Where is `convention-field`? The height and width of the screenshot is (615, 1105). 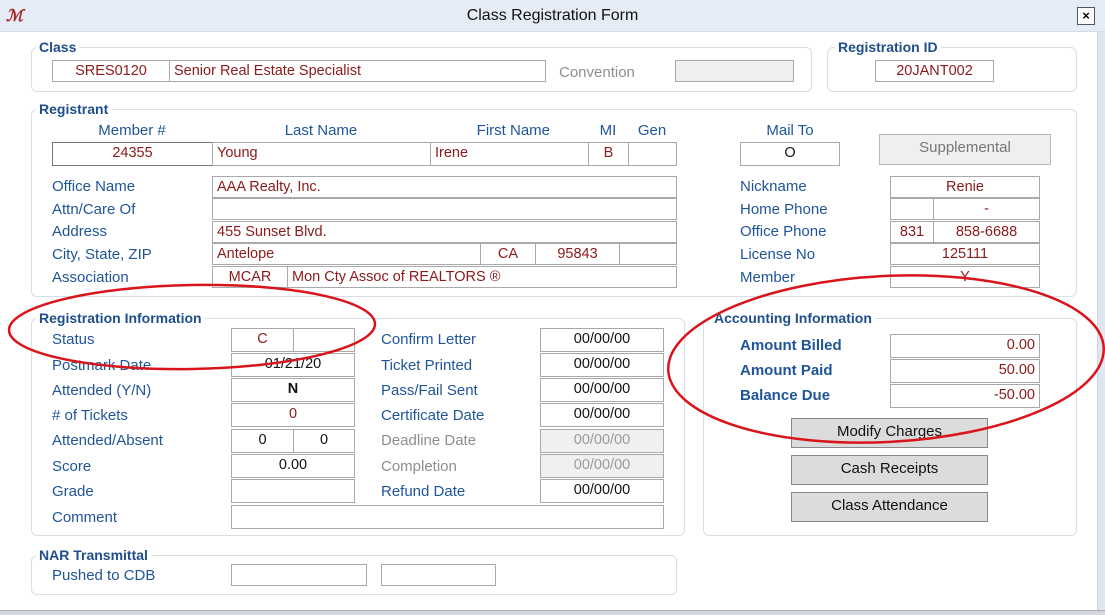
convention-field is located at coordinates (734, 71).